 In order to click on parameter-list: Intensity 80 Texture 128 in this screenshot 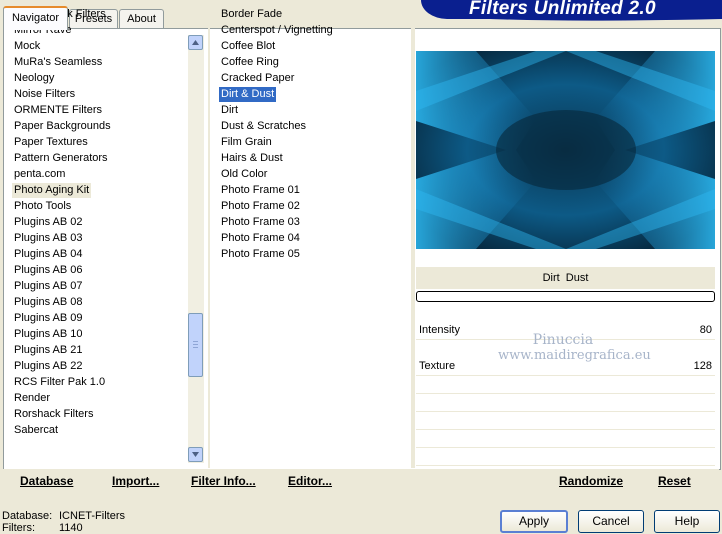, I will do `click(565, 385)`.